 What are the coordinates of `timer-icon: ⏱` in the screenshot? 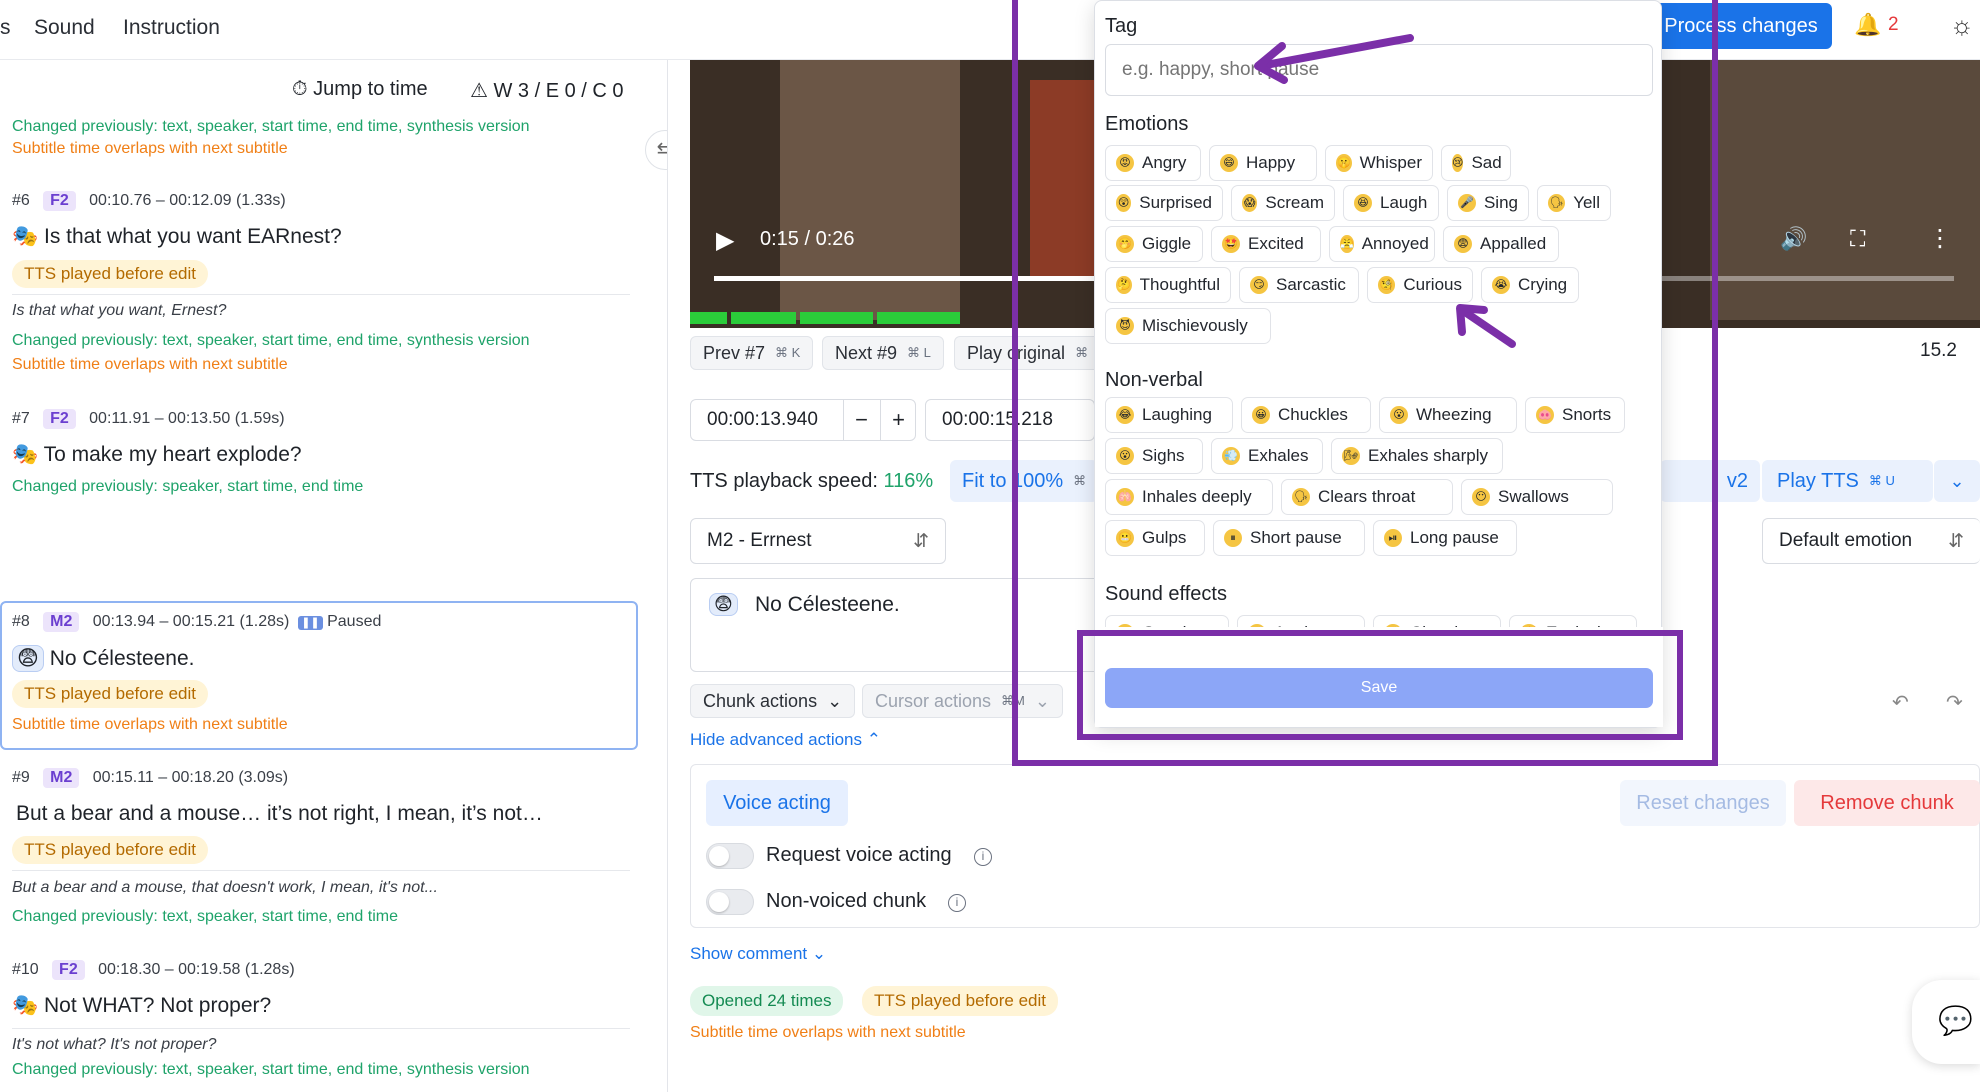 It's located at (300, 89).